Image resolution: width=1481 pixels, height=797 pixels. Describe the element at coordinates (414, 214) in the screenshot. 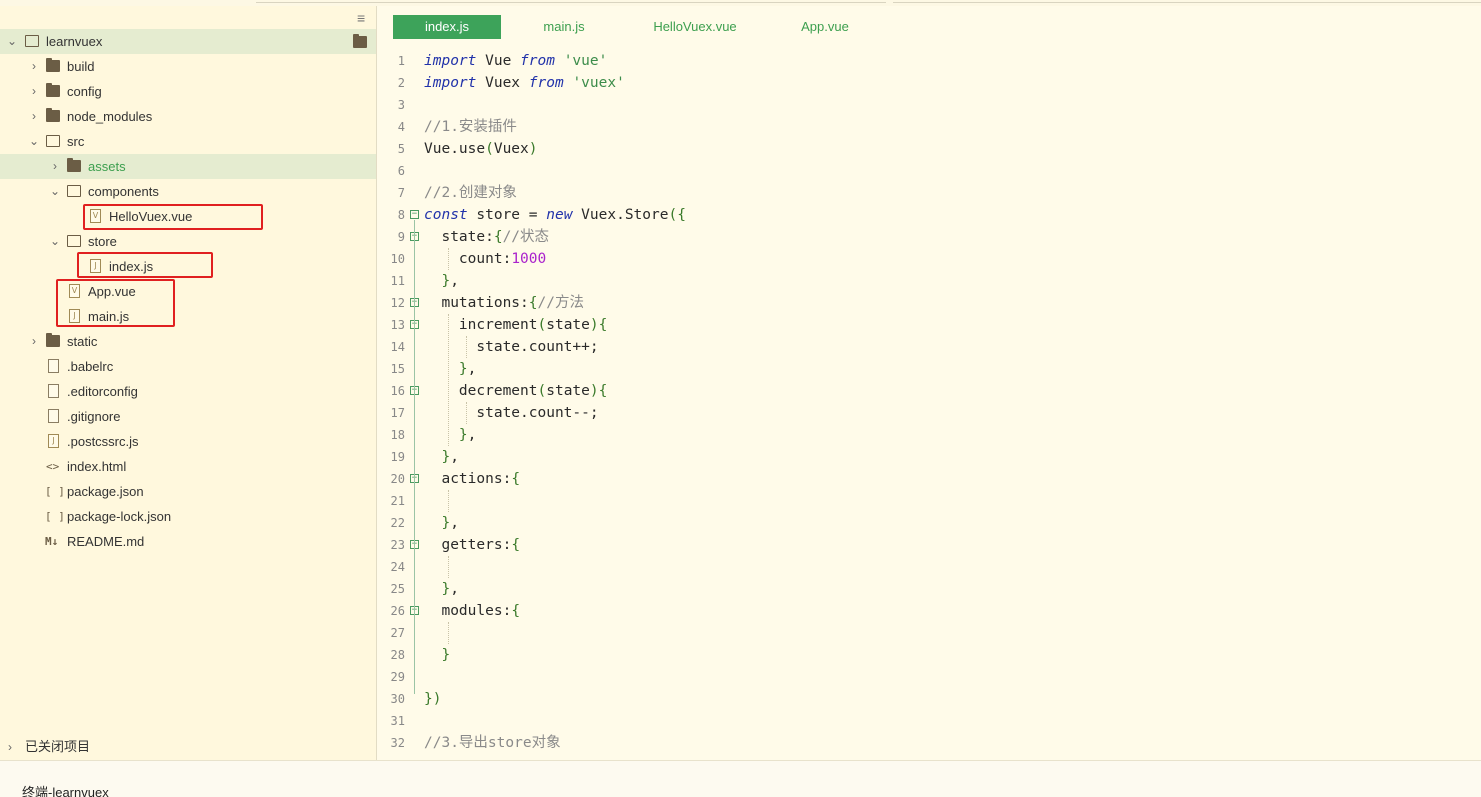

I see `fold-toggle-icon: −` at that location.